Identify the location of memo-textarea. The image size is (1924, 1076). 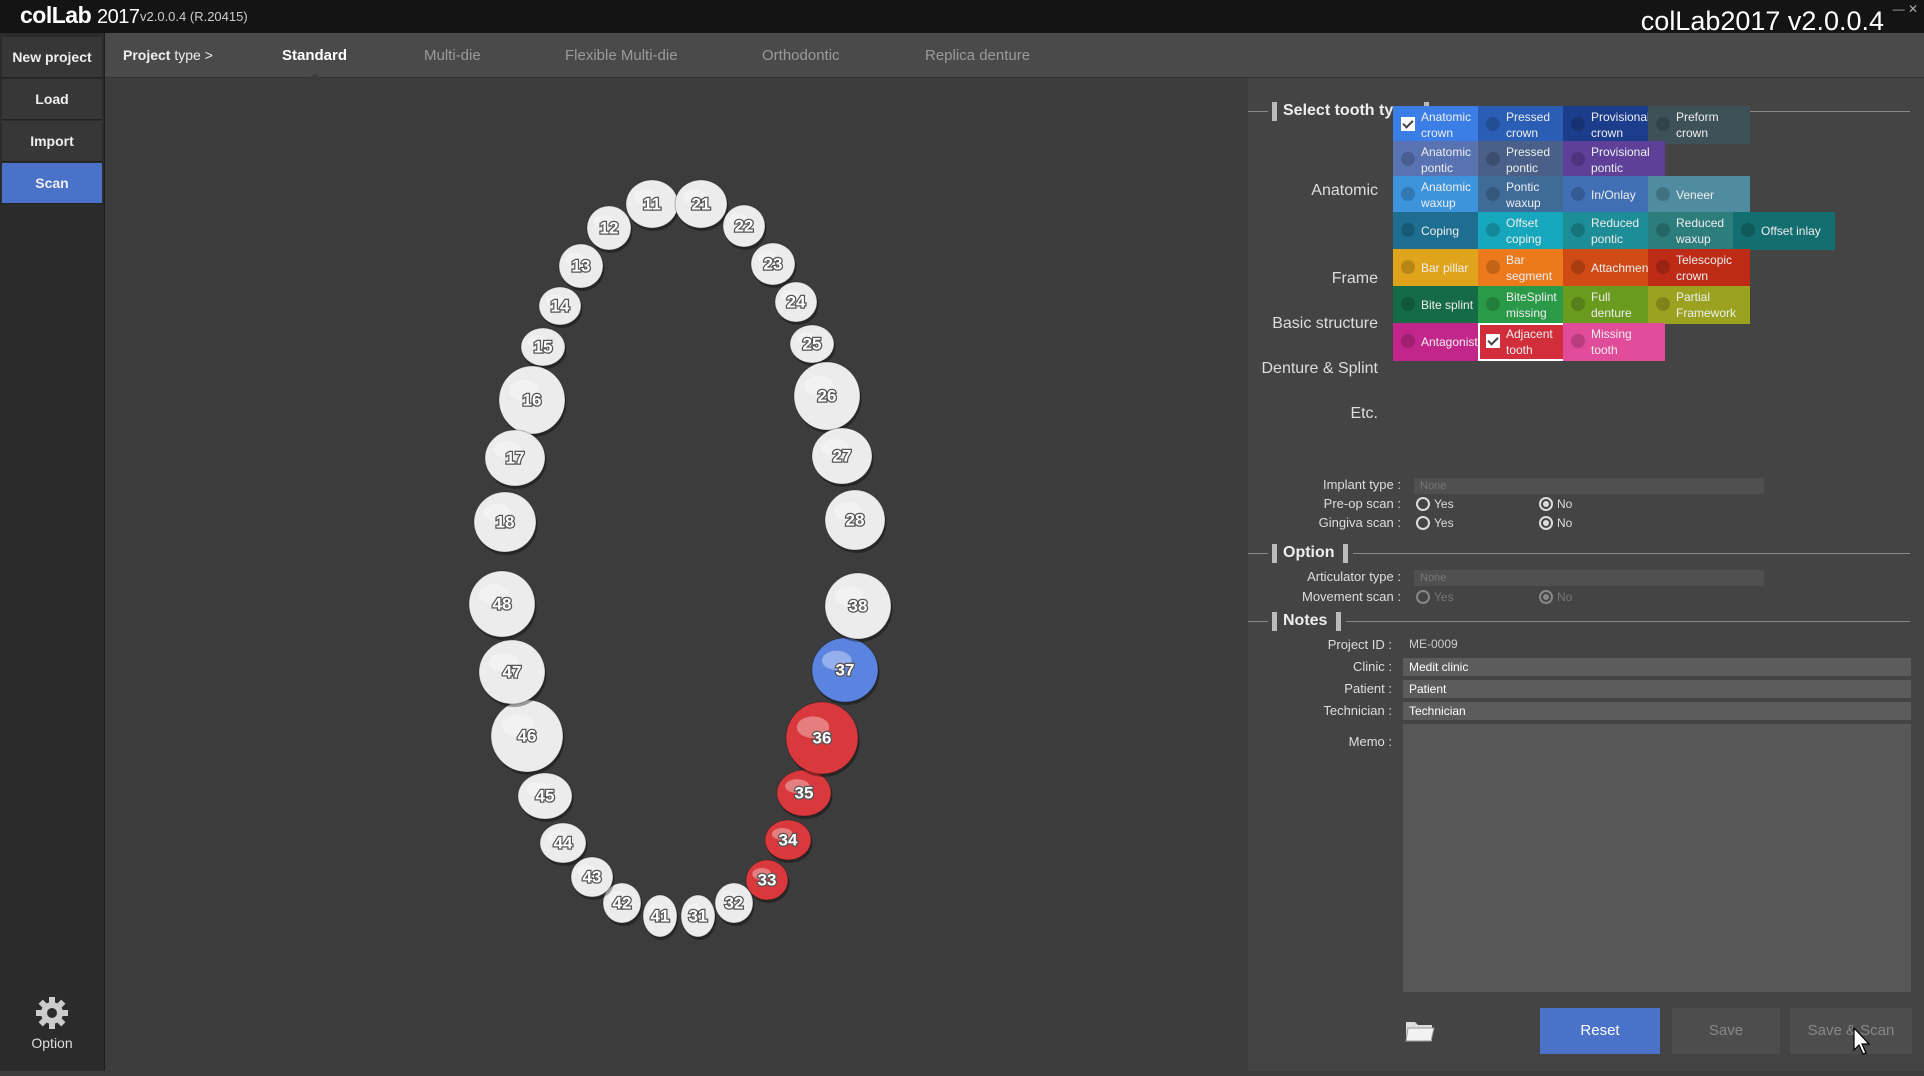
(1657, 858).